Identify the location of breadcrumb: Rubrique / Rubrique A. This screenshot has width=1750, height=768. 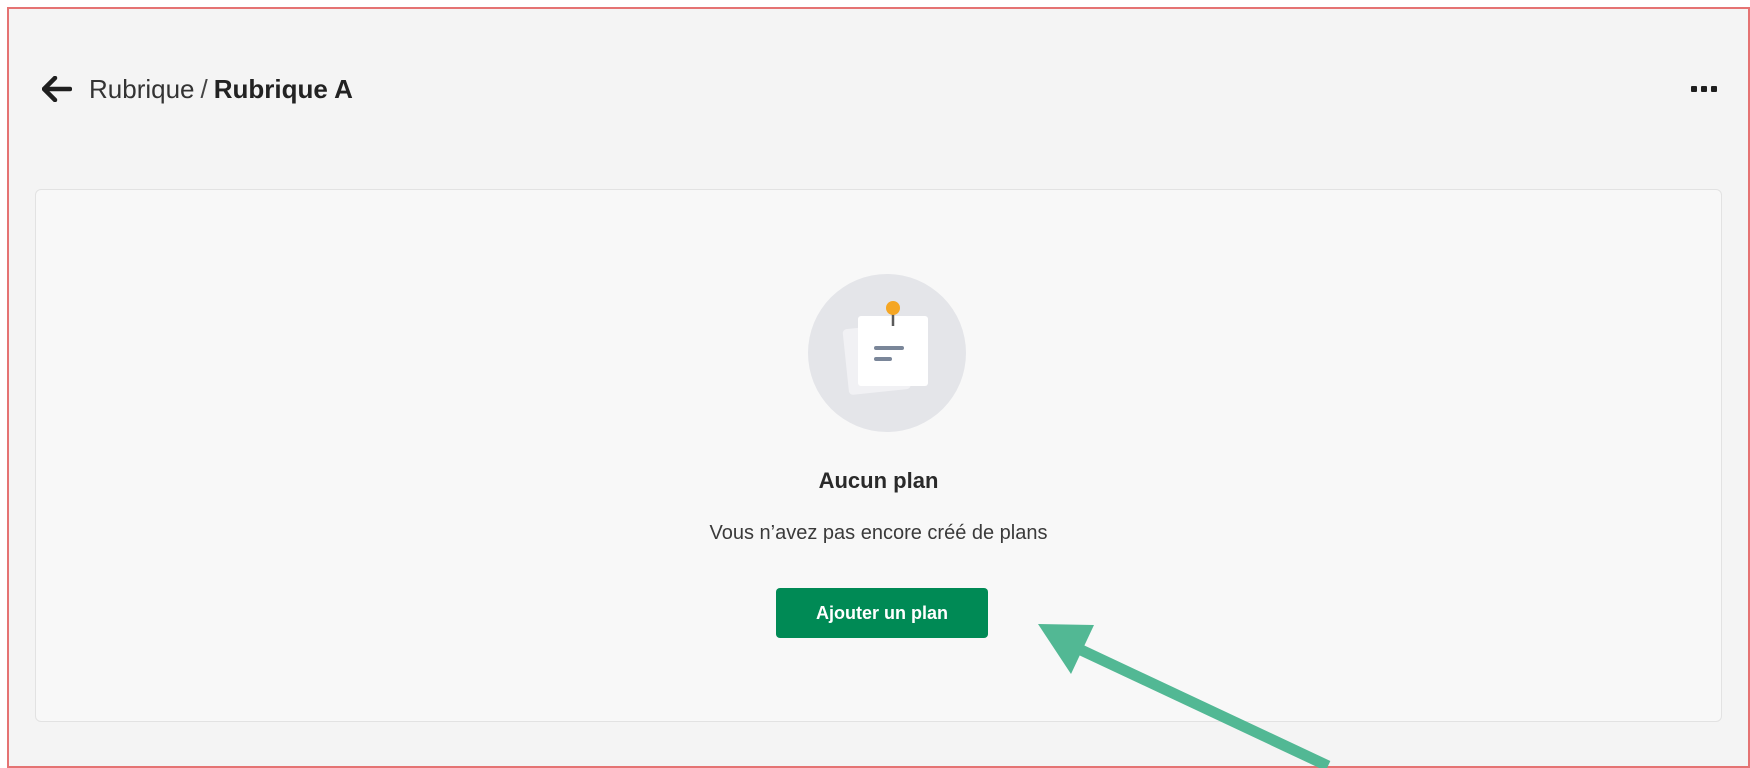
(221, 89).